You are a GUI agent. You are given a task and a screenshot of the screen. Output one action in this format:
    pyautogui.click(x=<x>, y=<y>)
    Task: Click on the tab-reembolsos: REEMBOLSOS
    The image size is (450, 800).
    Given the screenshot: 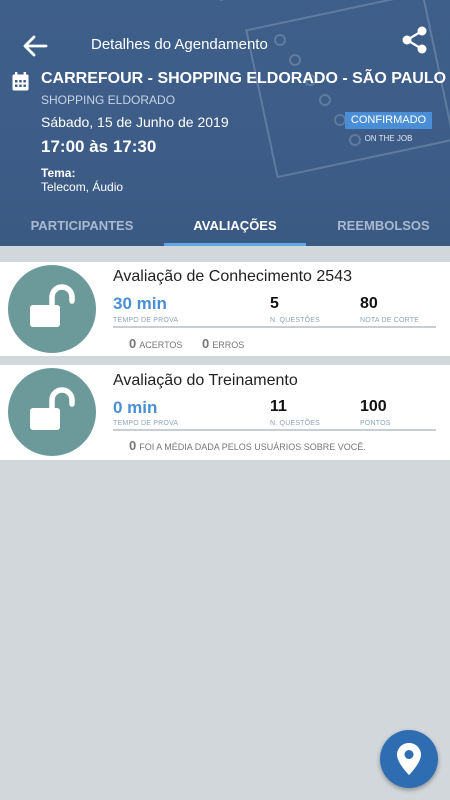 What is the action you would take?
    pyautogui.click(x=378, y=225)
    